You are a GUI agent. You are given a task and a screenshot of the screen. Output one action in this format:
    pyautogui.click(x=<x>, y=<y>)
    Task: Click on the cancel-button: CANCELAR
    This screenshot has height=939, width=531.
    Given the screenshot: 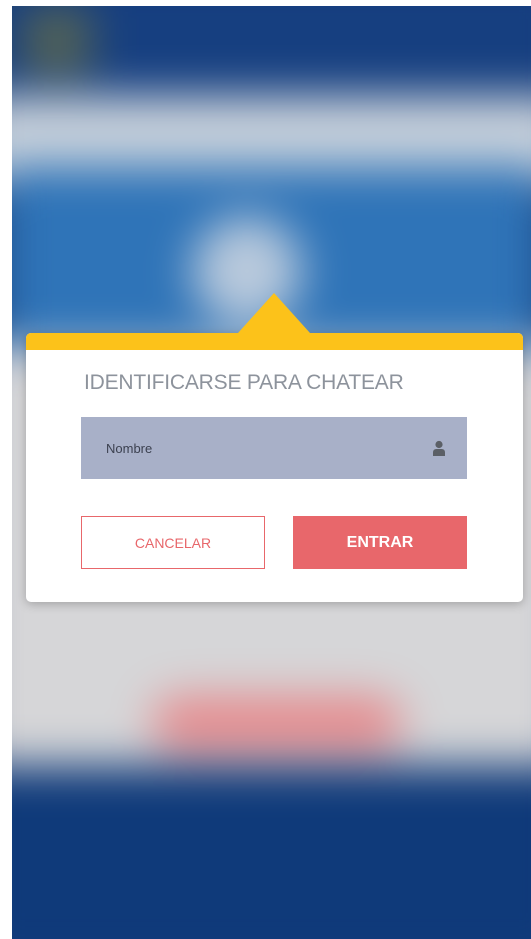 What is the action you would take?
    pyautogui.click(x=173, y=542)
    